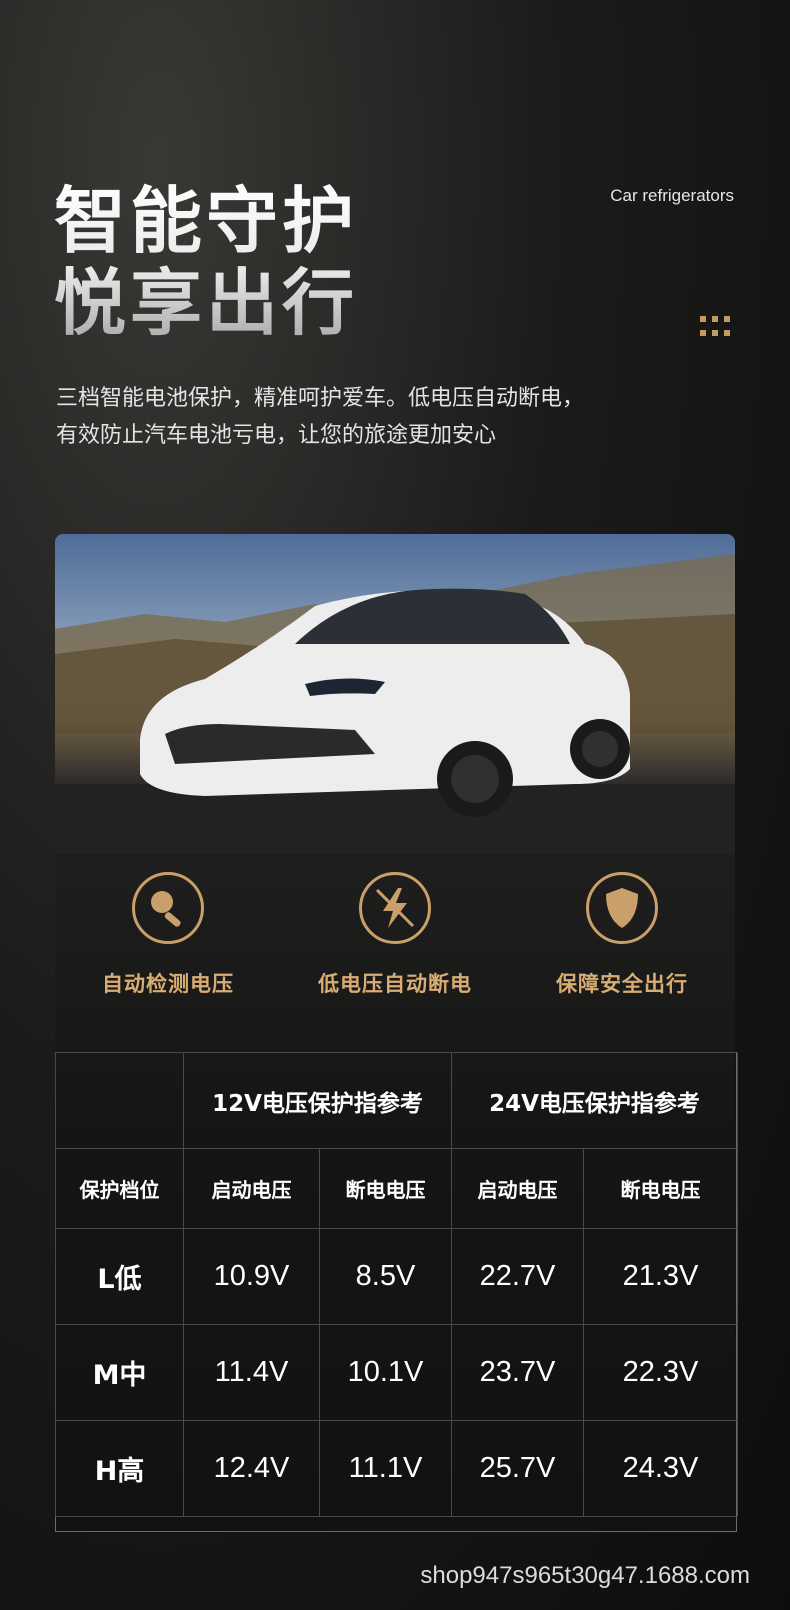 The image size is (790, 1610). Describe the element at coordinates (251, 1188) in the screenshot. I see `col-12v-start-header: 启动电压` at that location.